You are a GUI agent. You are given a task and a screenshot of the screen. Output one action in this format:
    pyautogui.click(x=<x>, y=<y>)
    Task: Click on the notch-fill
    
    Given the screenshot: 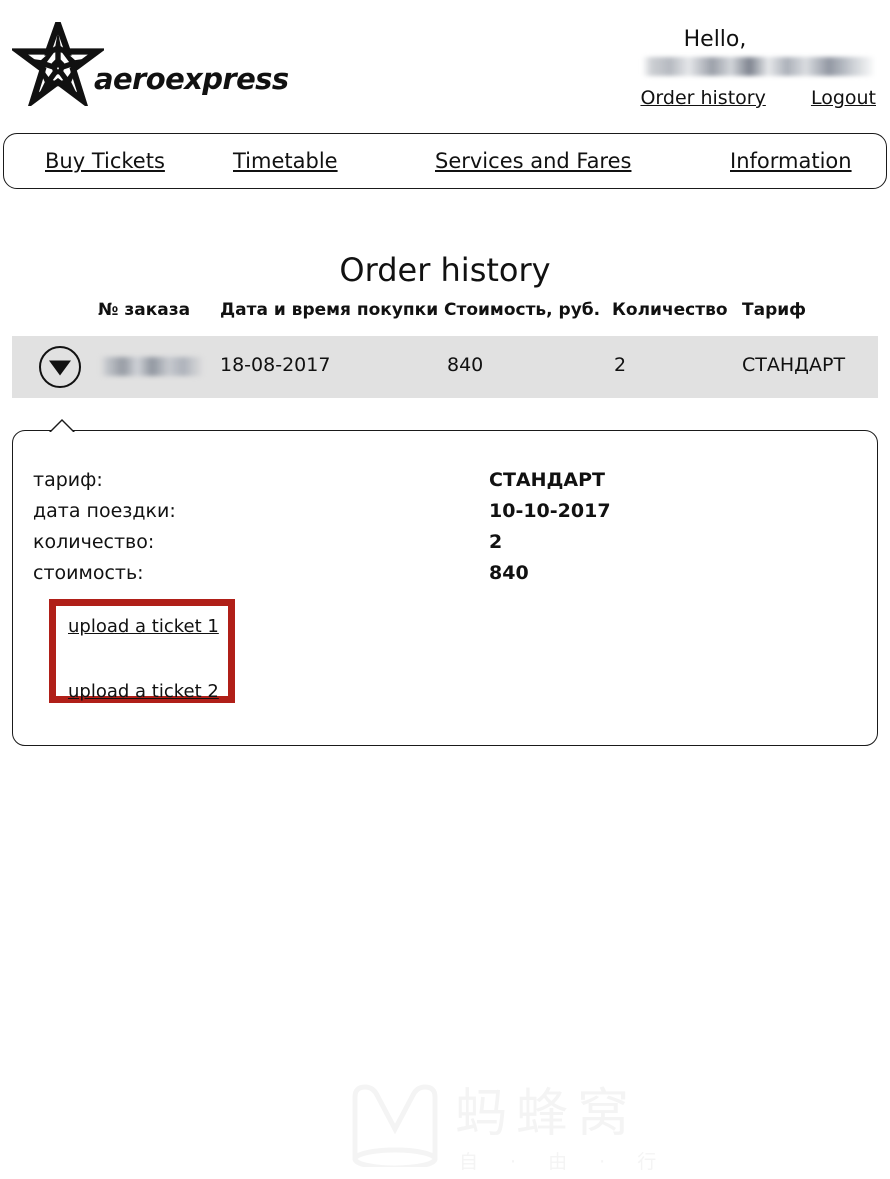 What is the action you would take?
    pyautogui.click(x=61, y=426)
    